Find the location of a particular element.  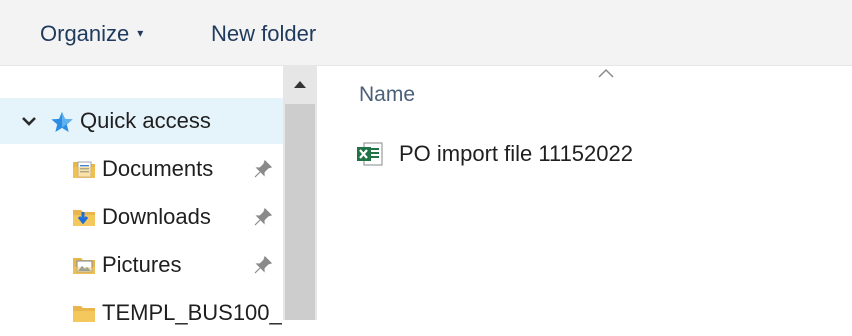

nav-item-label: Downloads is located at coordinates (156, 216).